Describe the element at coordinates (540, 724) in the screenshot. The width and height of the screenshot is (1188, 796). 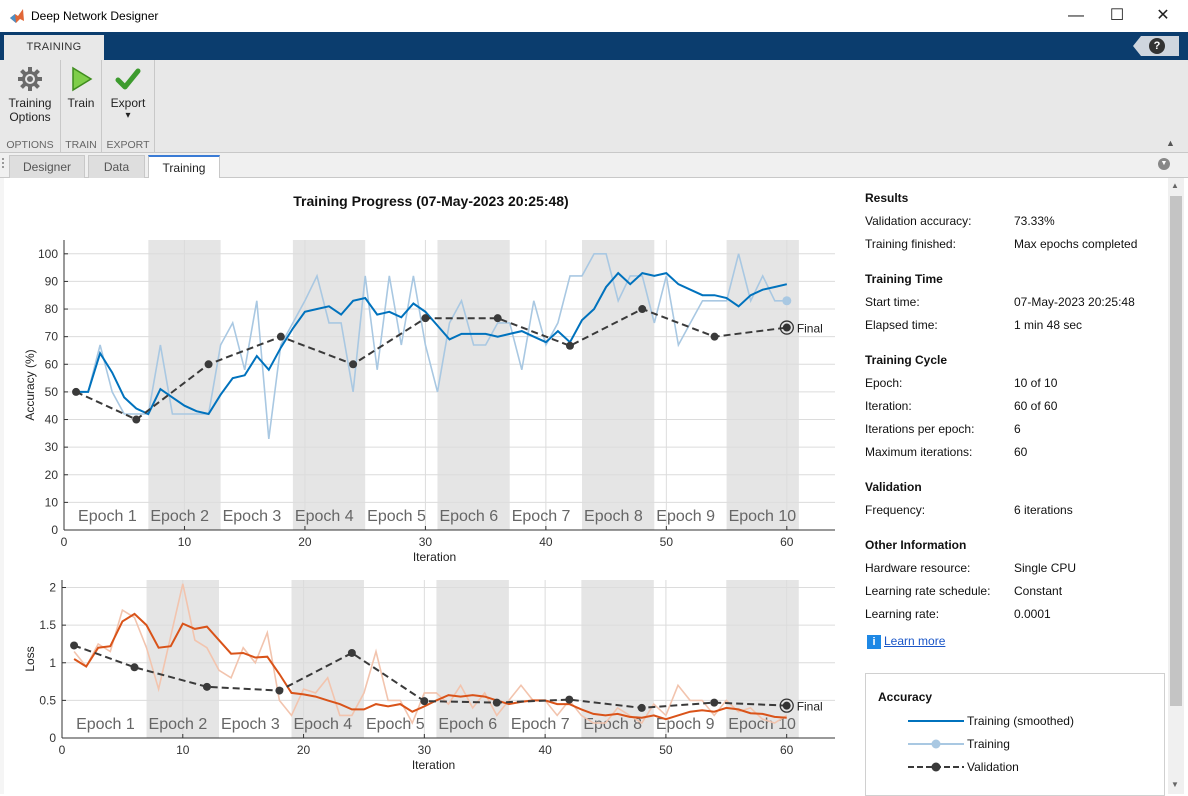
I see `epoch-label: Epoch 7` at that location.